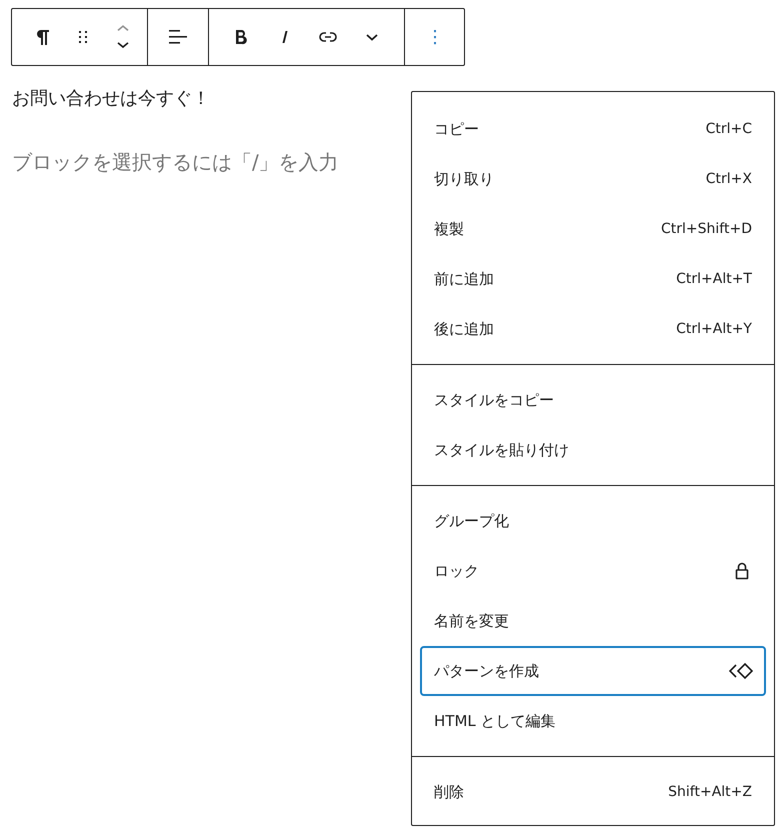 The width and height of the screenshot is (783, 831). I want to click on keyboard-shortcut: Ctrl+Alt+T, so click(714, 279).